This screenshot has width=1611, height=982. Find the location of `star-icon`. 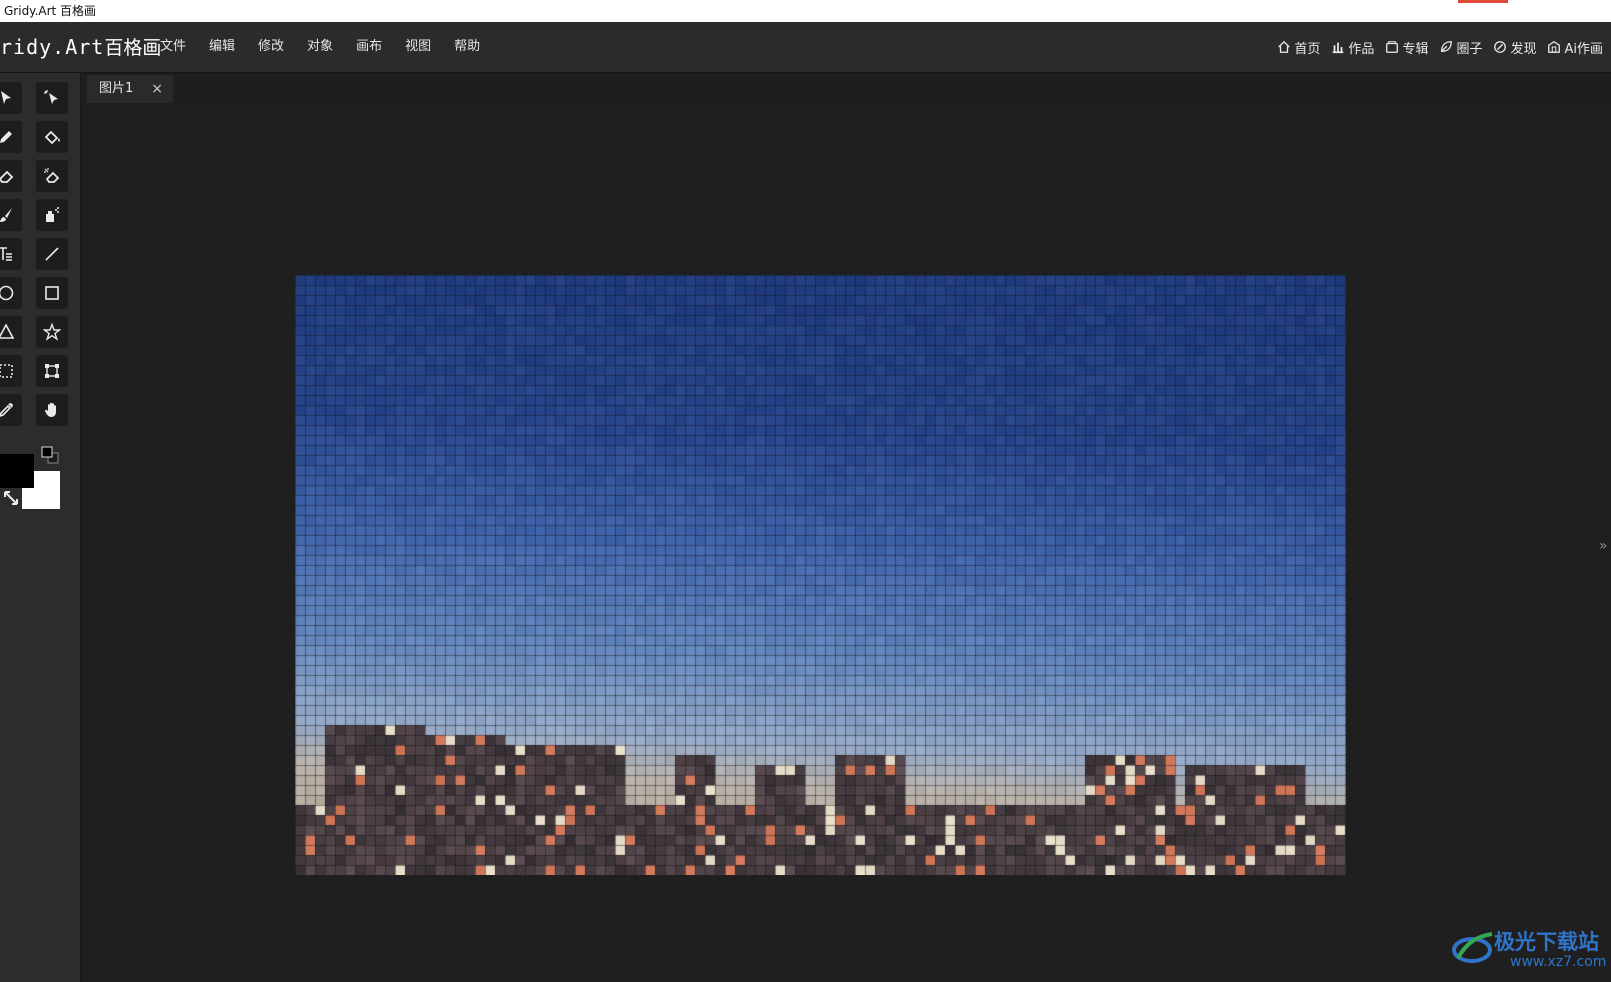

star-icon is located at coordinates (52, 332).